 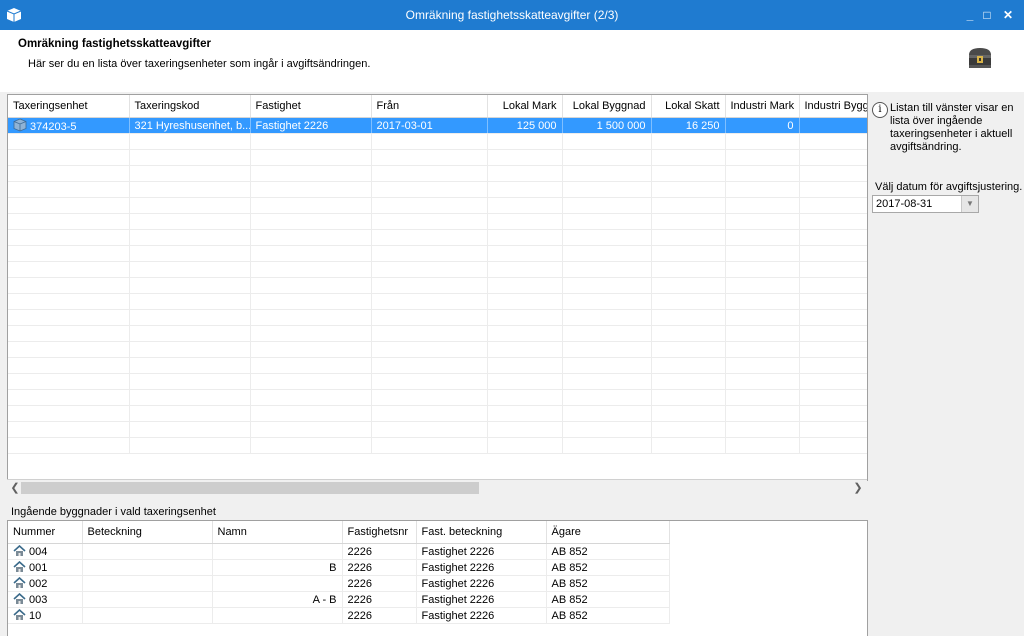 What do you see at coordinates (833, 106) in the screenshot?
I see `col-industri-byggnad: Industri Byggnad` at bounding box center [833, 106].